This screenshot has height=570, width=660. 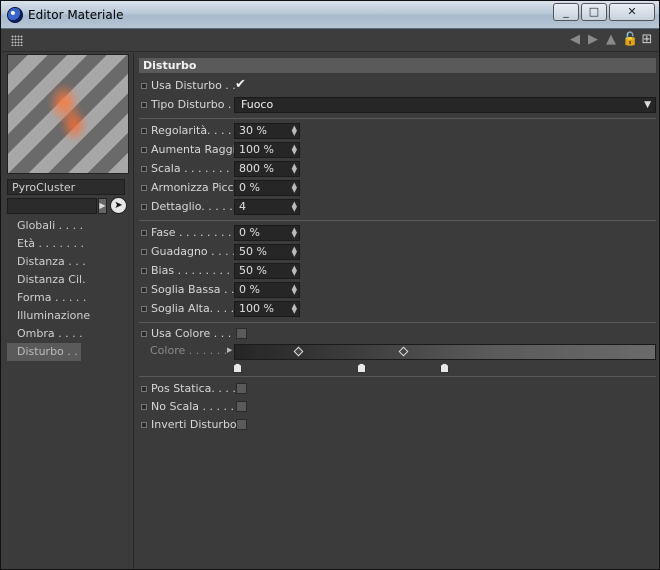 I want to click on row-fase: Fase . . . . . . . . . 0 % ▲ ▼, so click(x=398, y=233).